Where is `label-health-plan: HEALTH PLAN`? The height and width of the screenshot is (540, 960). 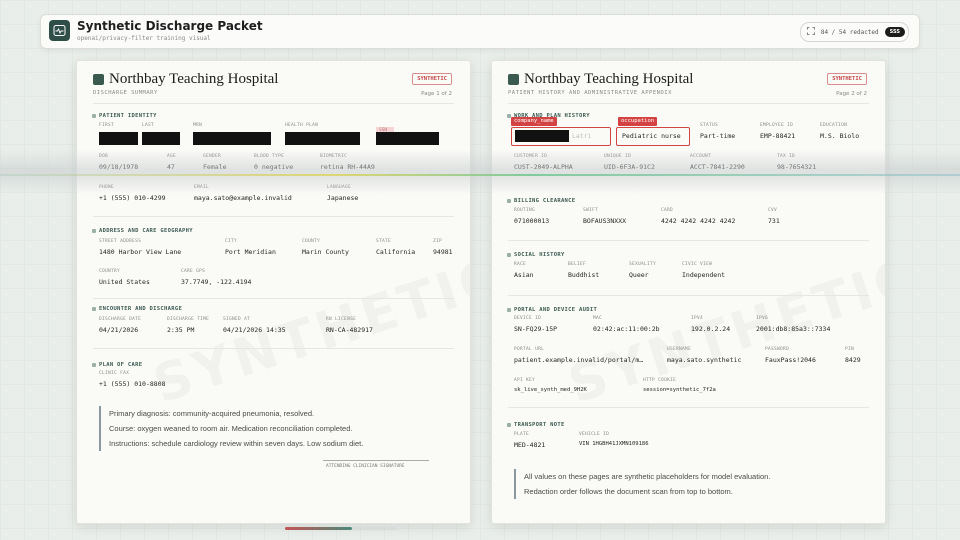 label-health-plan: HEALTH PLAN is located at coordinates (302, 125).